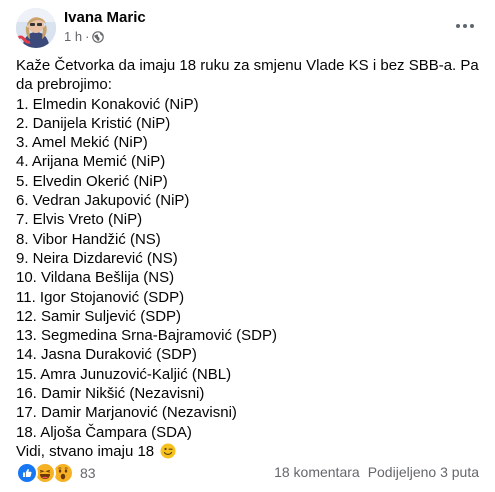 This screenshot has width=495, height=492. What do you see at coordinates (84, 36) in the screenshot?
I see `post-meta: 1 h ·` at bounding box center [84, 36].